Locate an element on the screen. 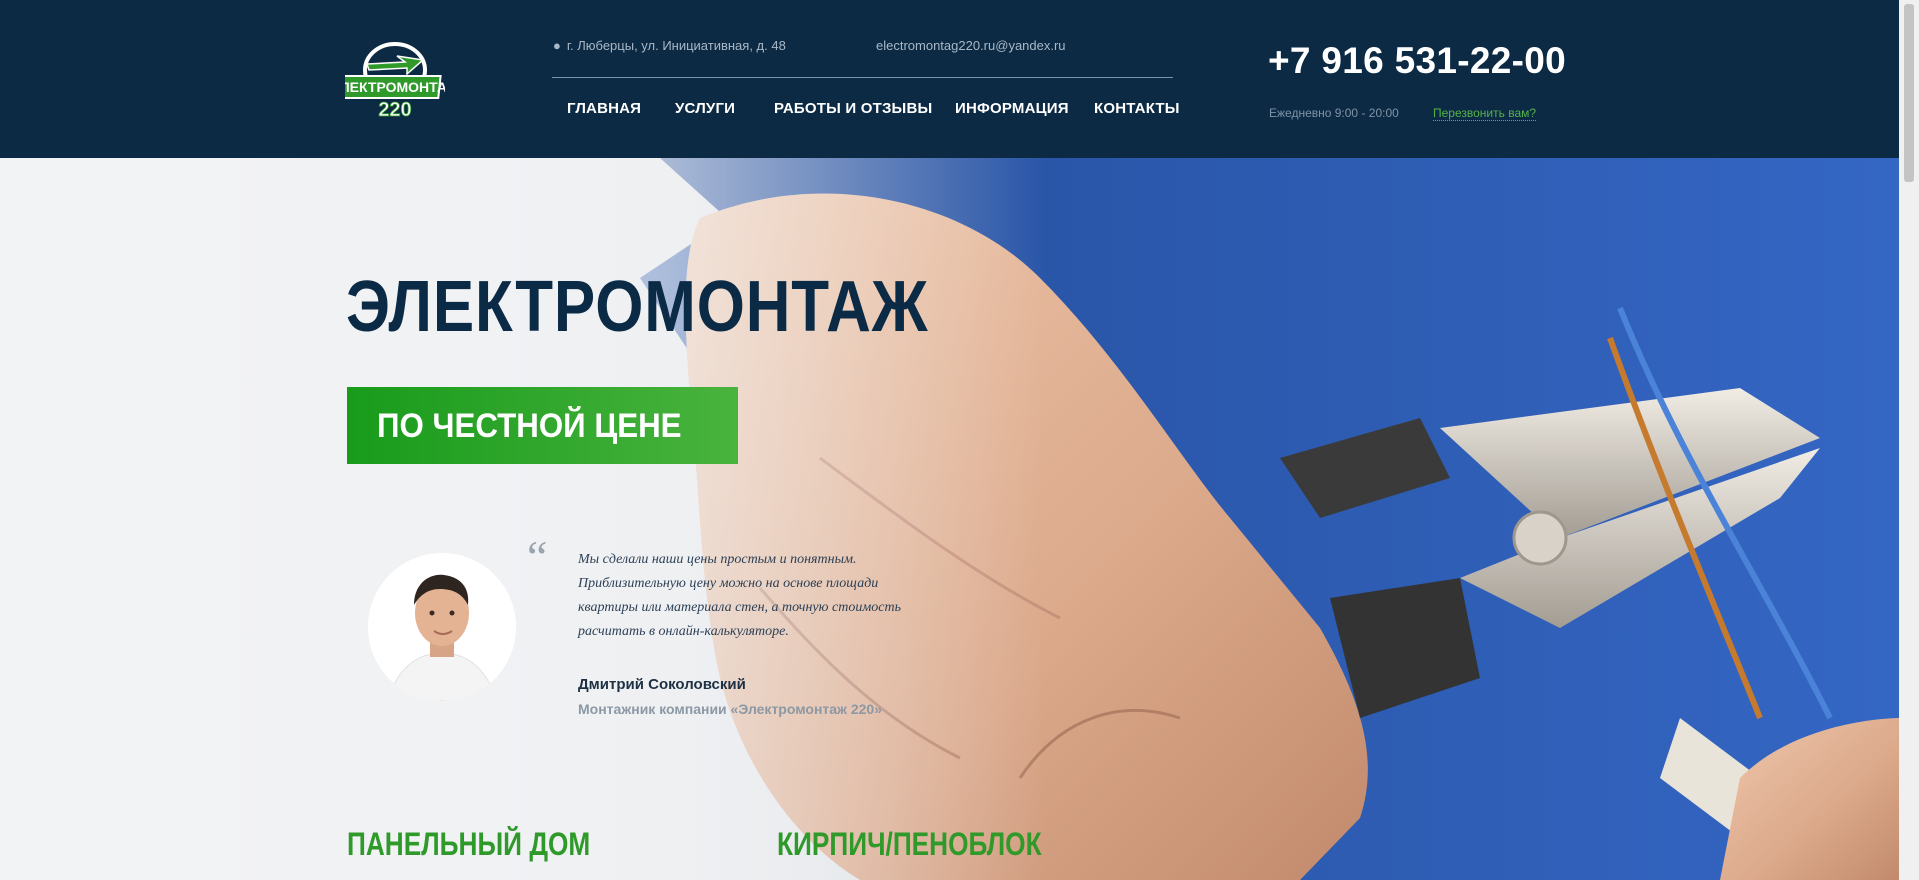  author-name: Дмитрий Соколовский is located at coordinates (662, 684).